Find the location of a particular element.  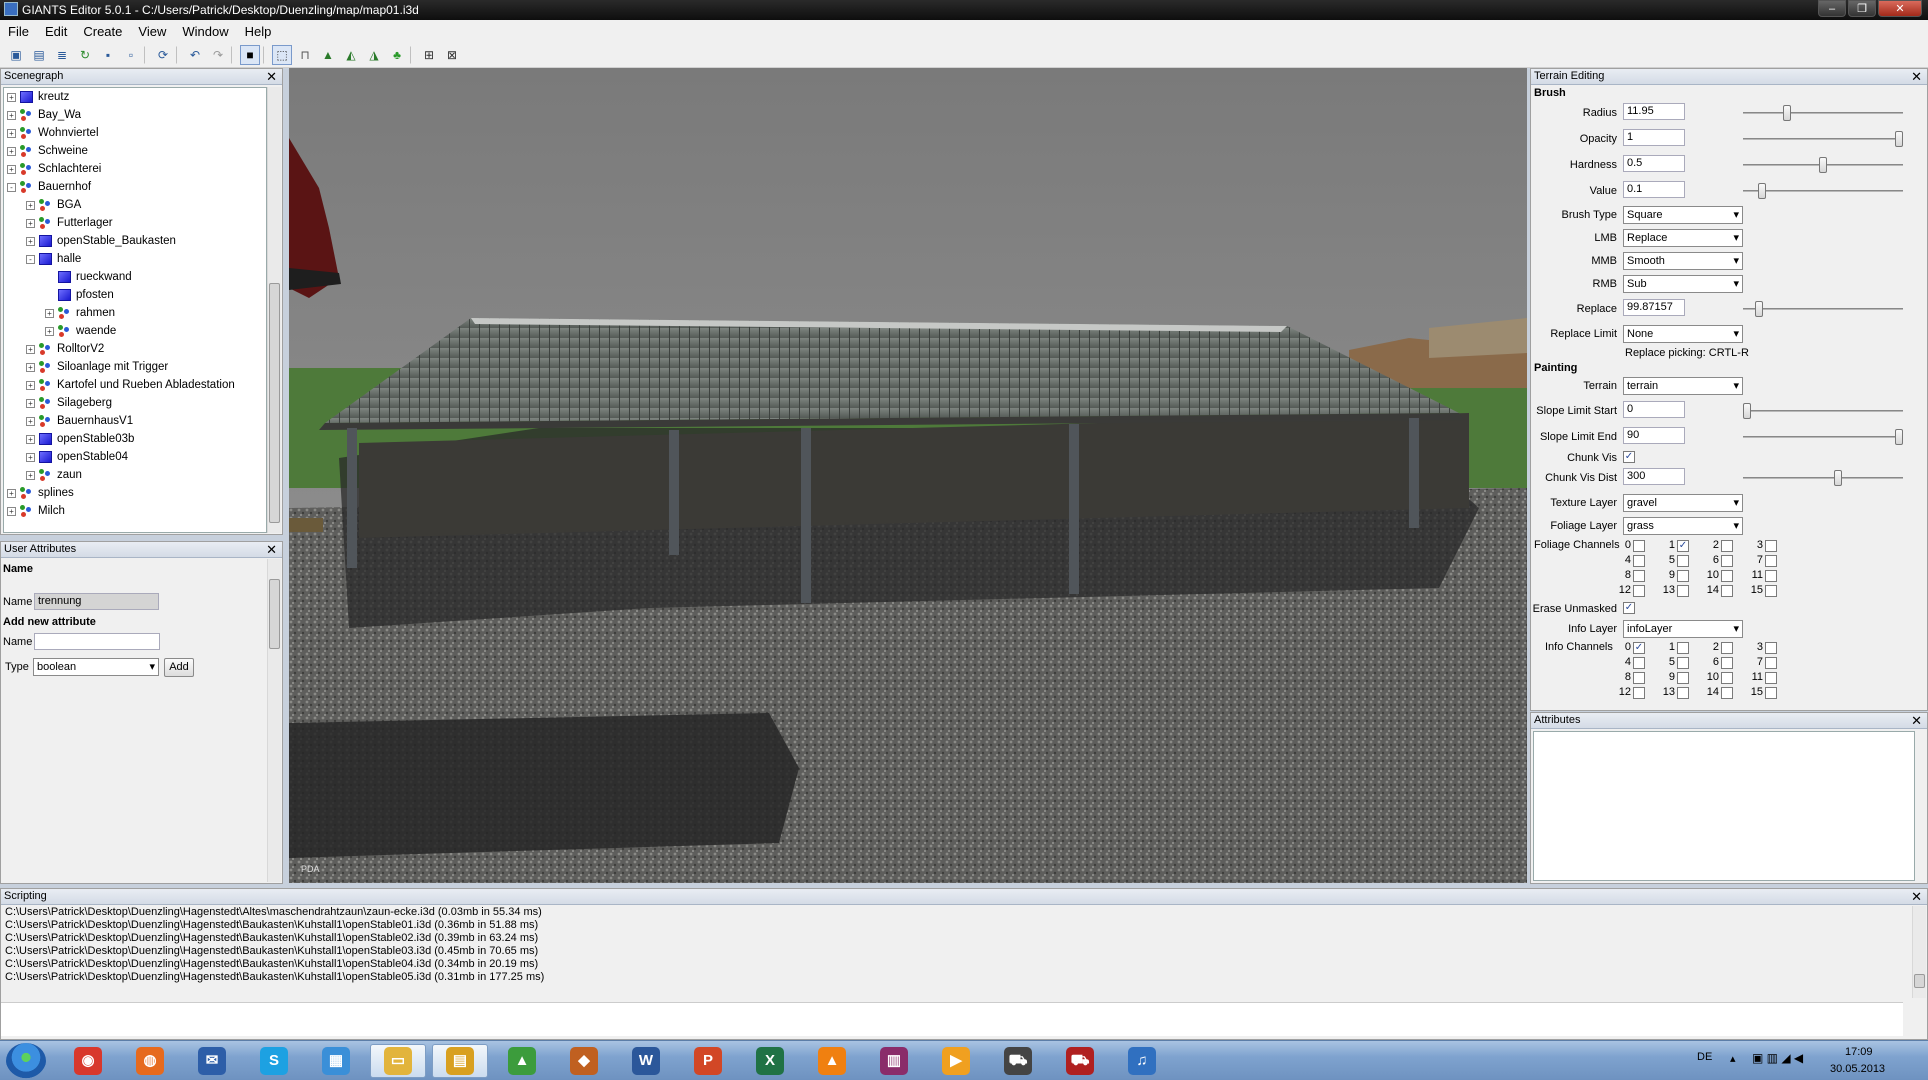

chart-app-icon: ▲ is located at coordinates (522, 1061).